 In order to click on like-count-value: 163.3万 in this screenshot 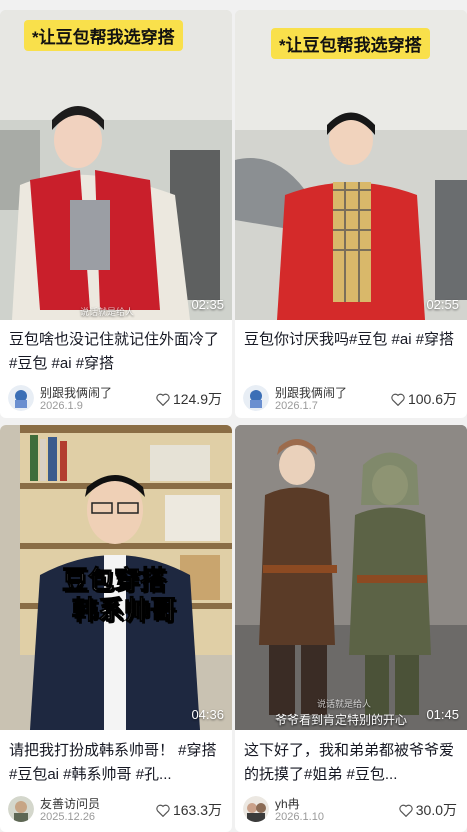, I will do `click(197, 810)`.